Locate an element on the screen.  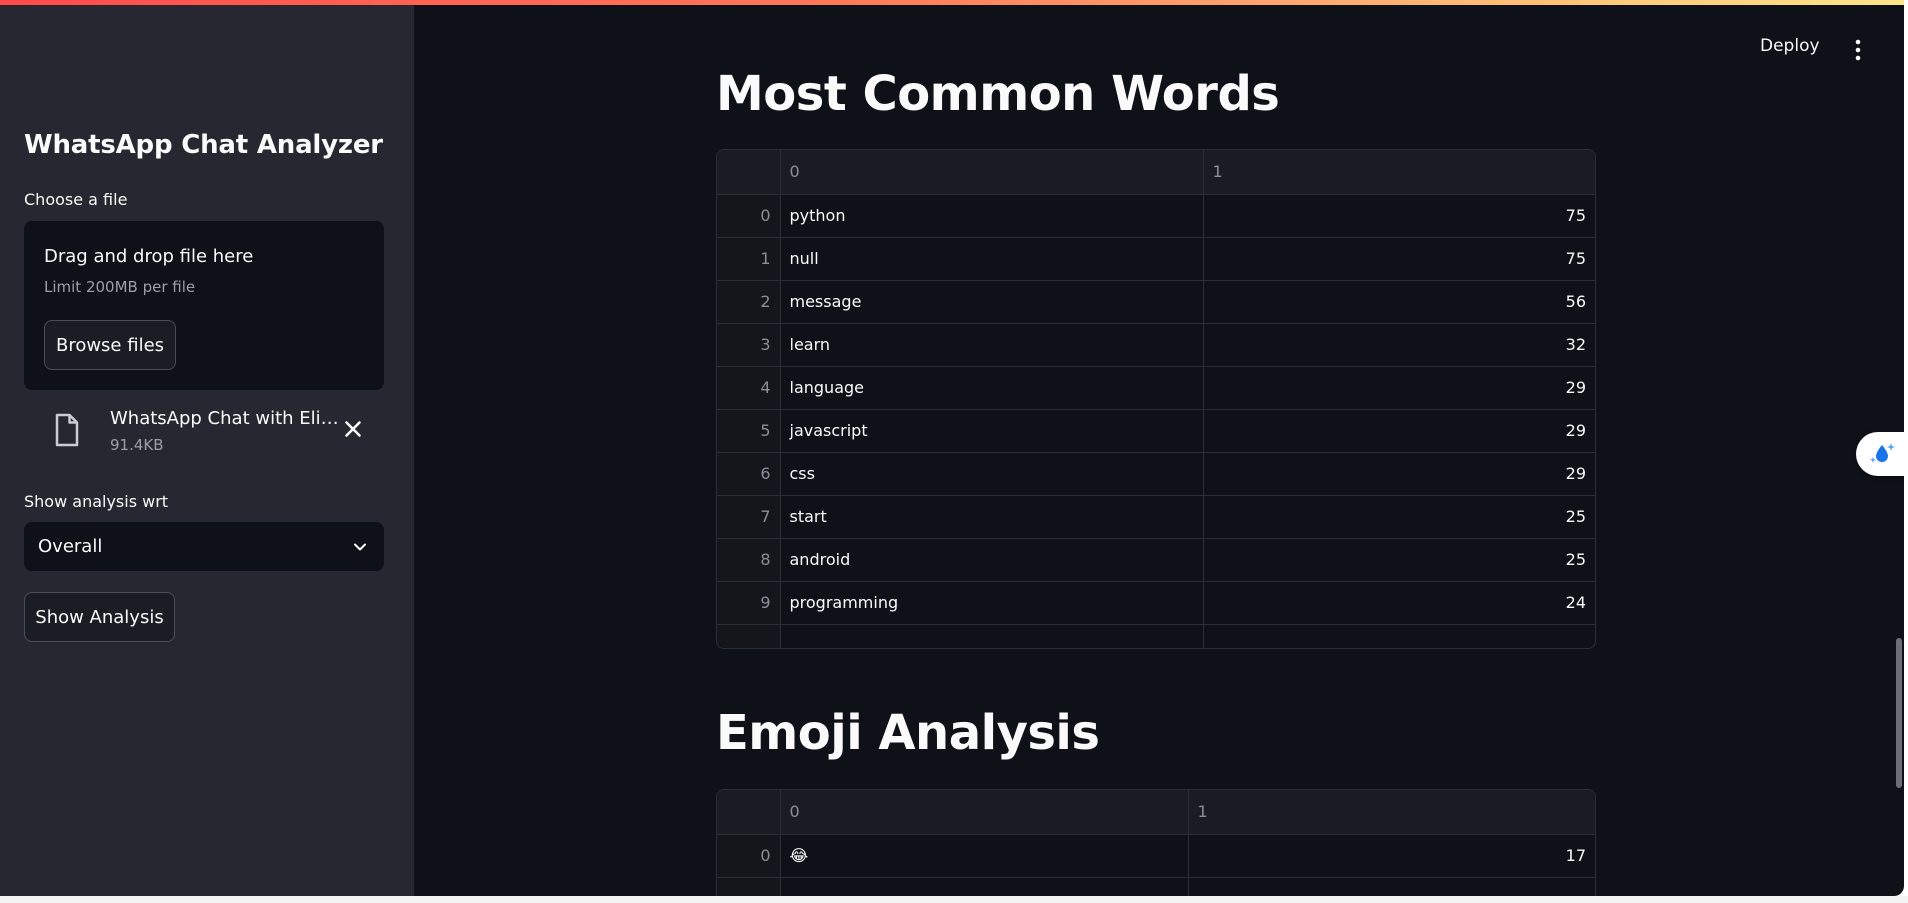
table-row: 4 language 29 is located at coordinates (1156, 388).